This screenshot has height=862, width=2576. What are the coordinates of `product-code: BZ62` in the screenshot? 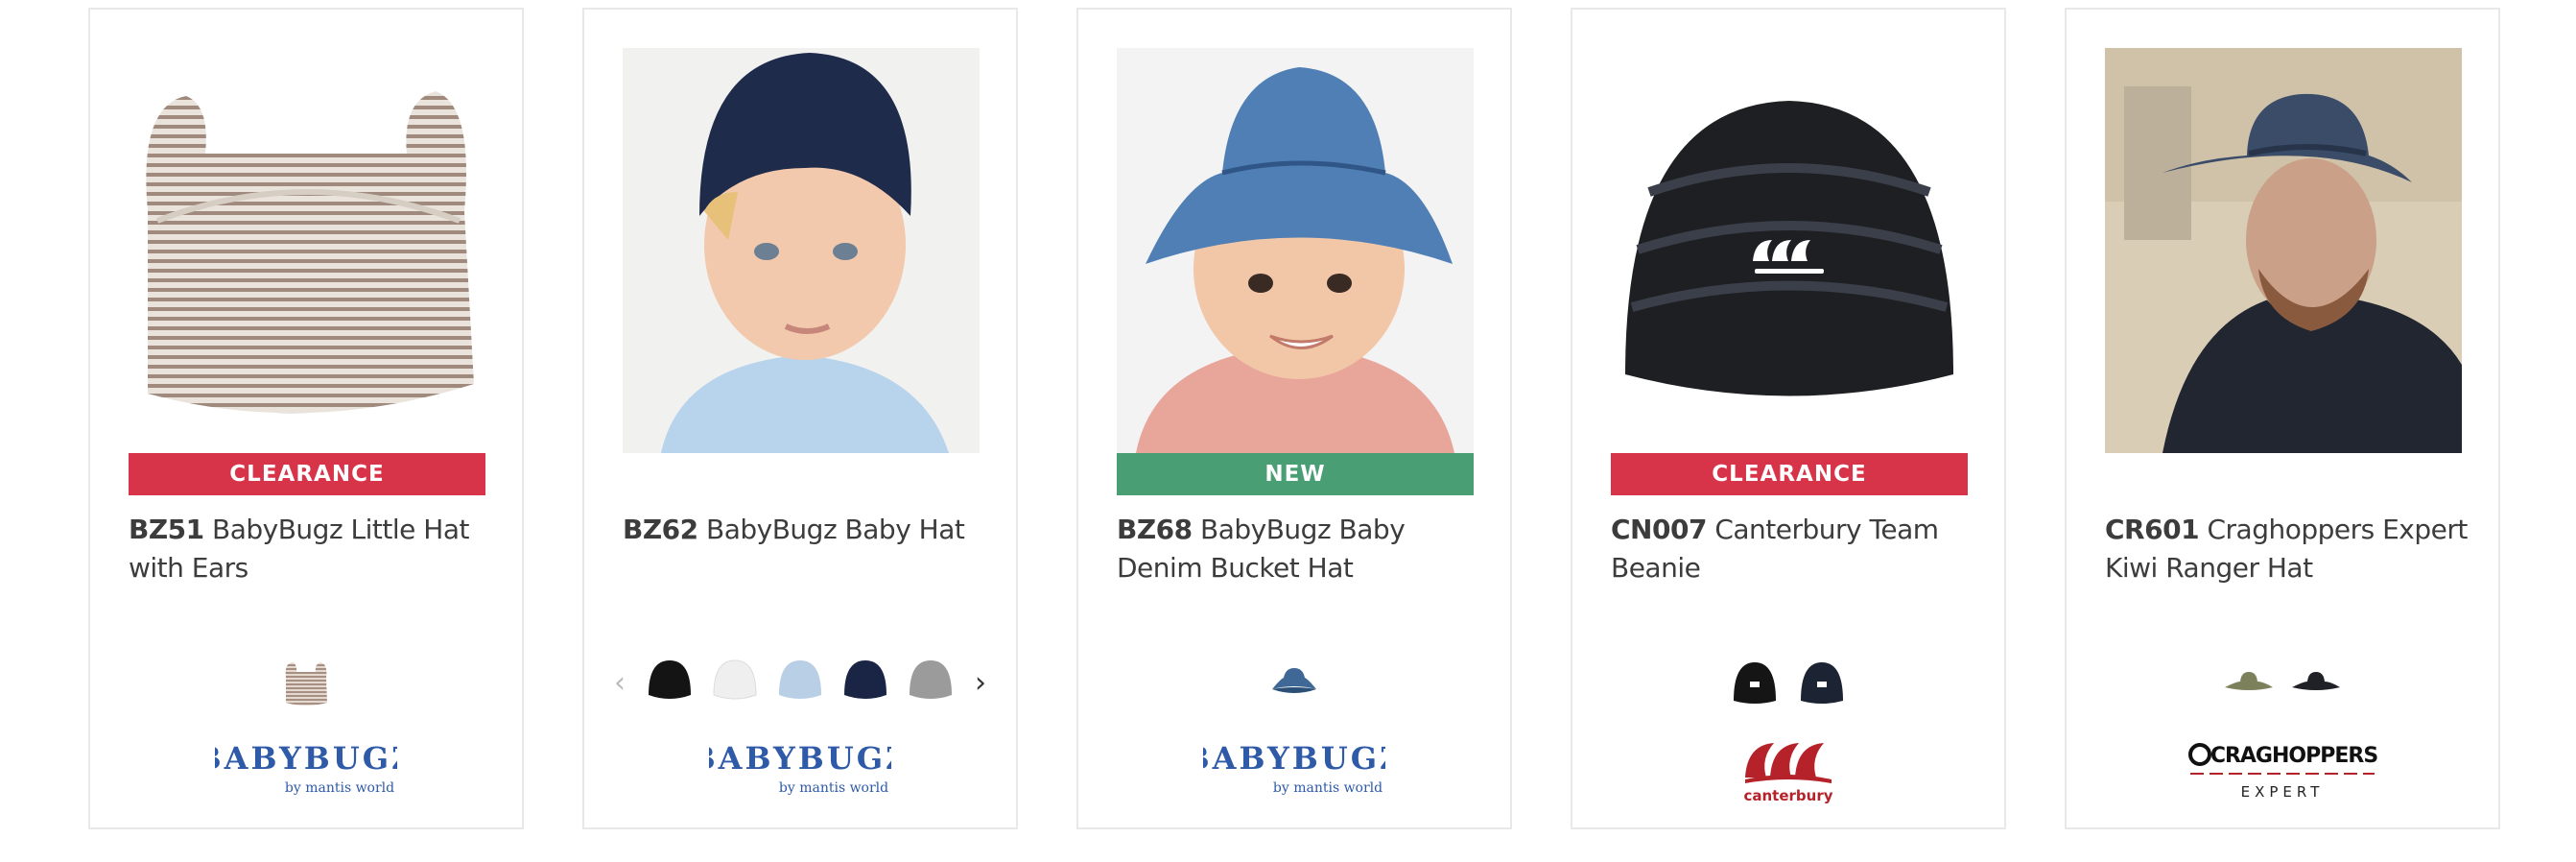 It's located at (661, 529).